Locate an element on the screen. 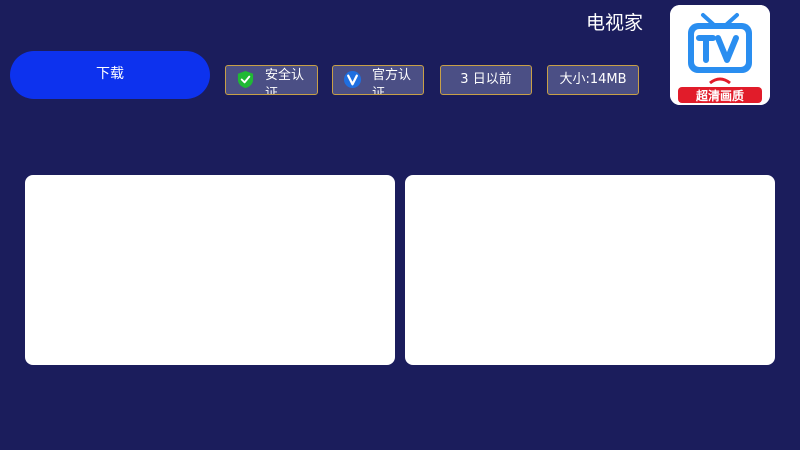  tv-app-logo-icon: 超清画质 is located at coordinates (720, 55).